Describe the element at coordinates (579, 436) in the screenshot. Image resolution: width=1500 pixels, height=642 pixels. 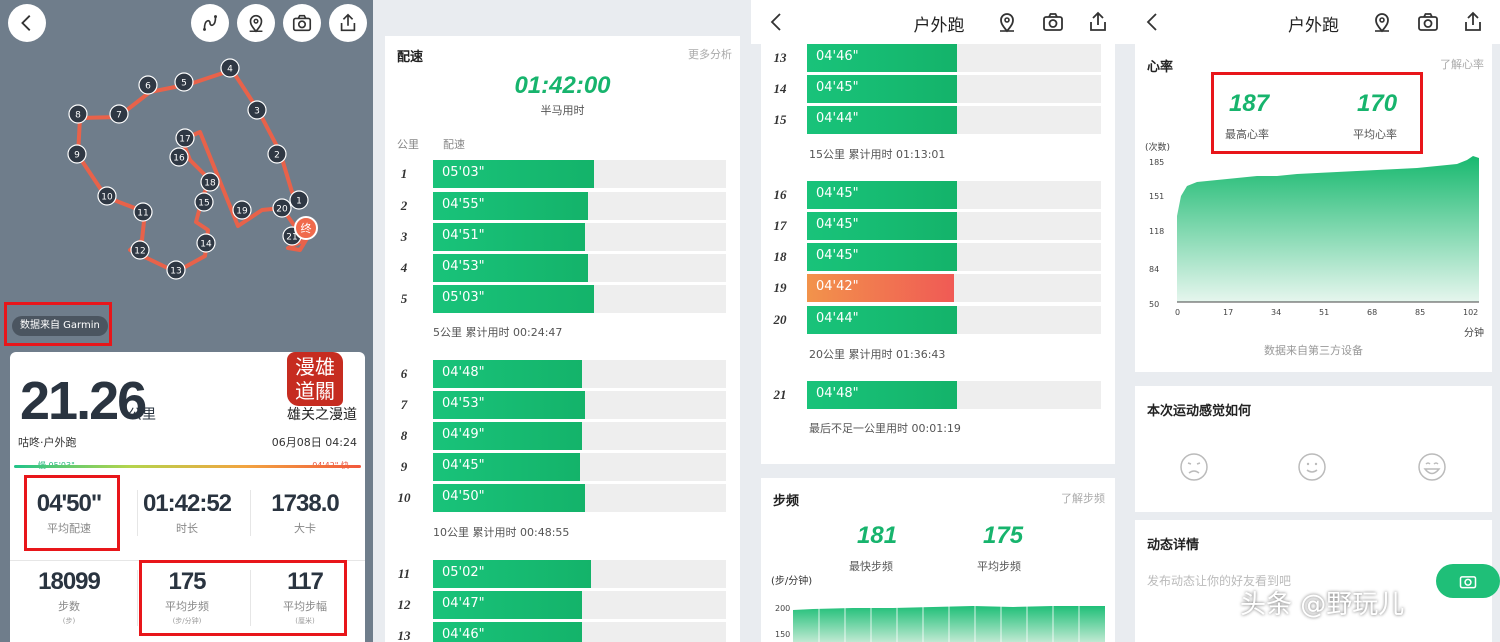
I see `pace-track: 04'49"` at that location.